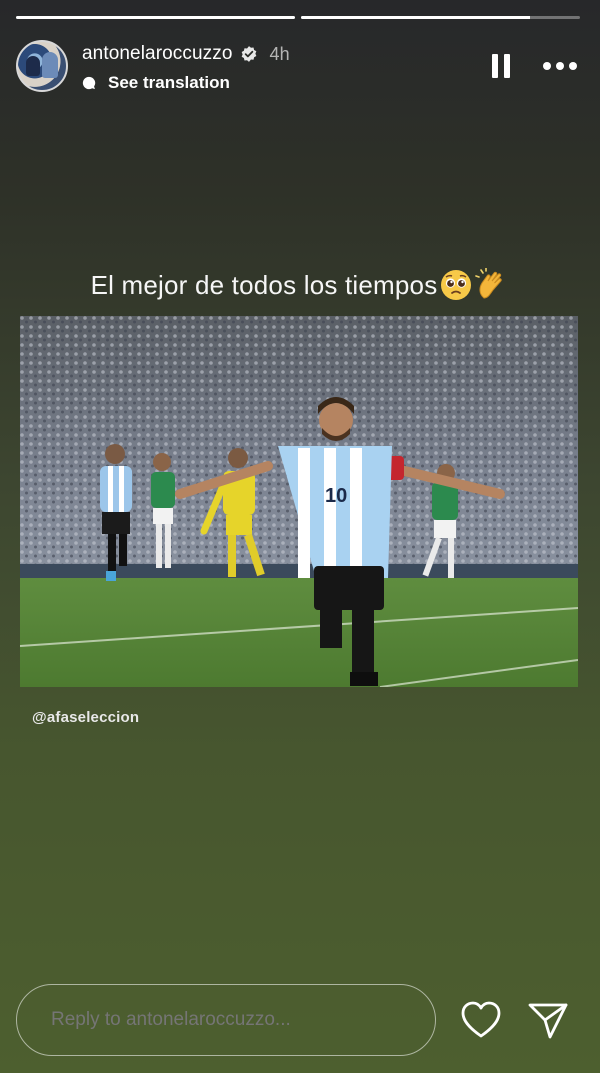 This screenshot has width=600, height=1073. I want to click on see-translation-button: See translation, so click(156, 83).